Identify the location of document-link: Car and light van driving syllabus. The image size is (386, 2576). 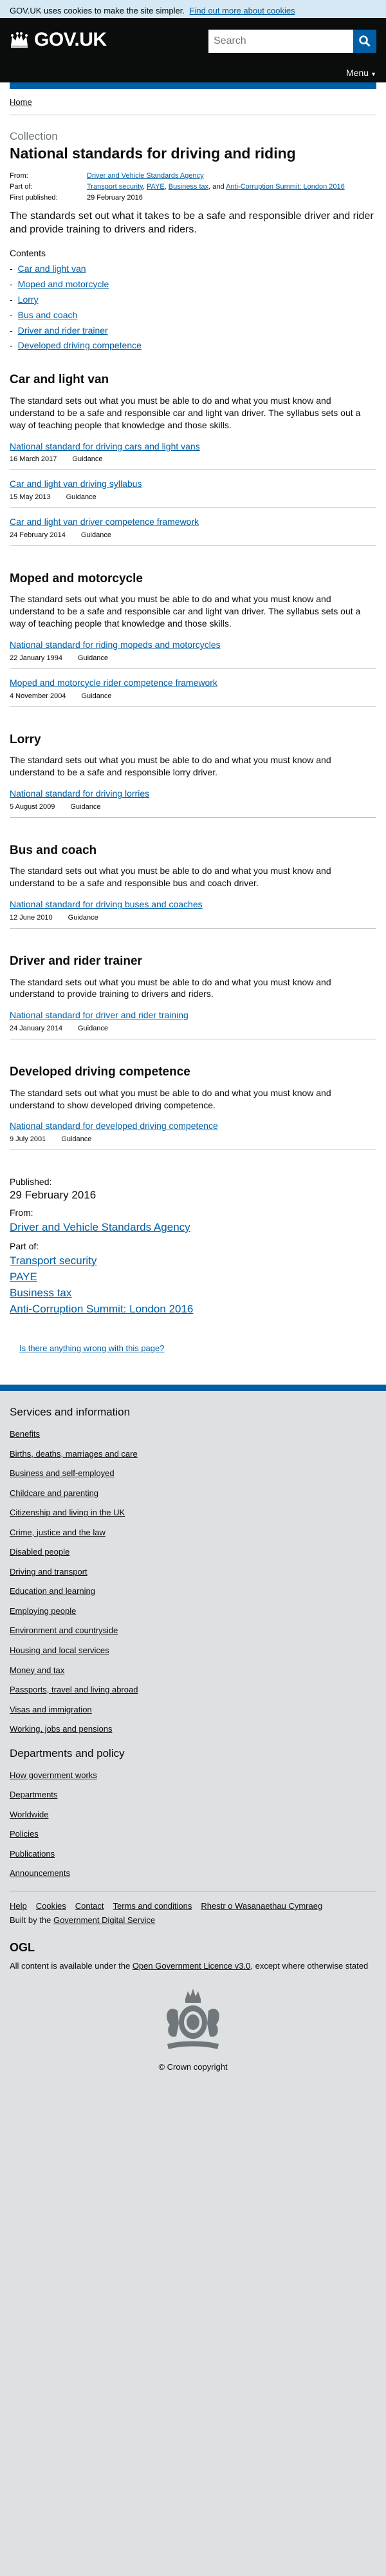
(193, 484).